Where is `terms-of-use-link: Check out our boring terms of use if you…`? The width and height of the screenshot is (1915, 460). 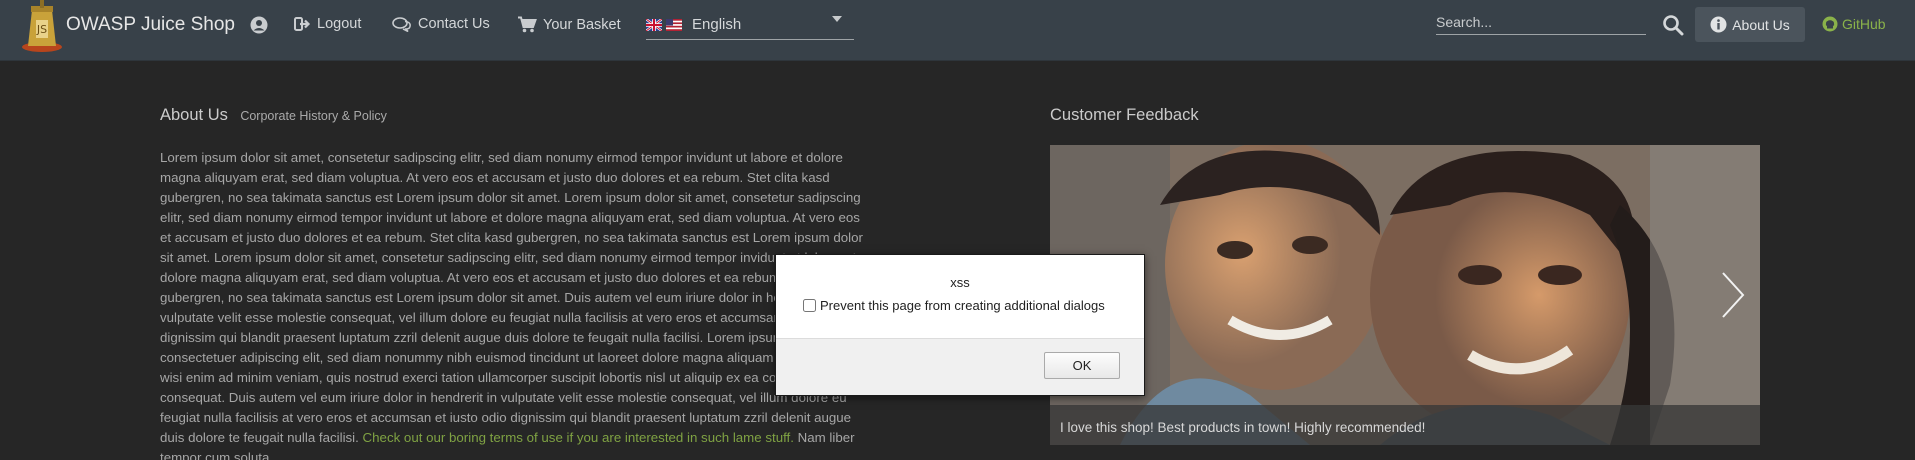
terms-of-use-link: Check out our boring terms of use if you… is located at coordinates (578, 437).